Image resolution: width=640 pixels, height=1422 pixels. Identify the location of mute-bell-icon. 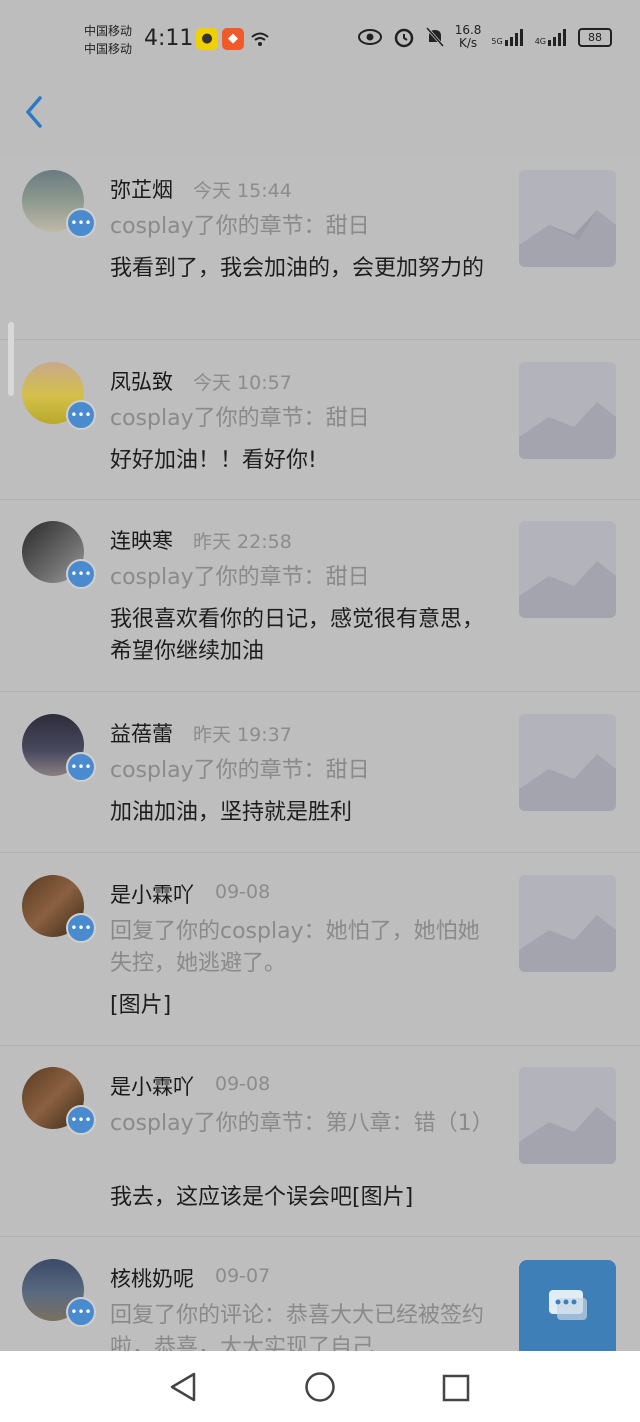
(434, 37).